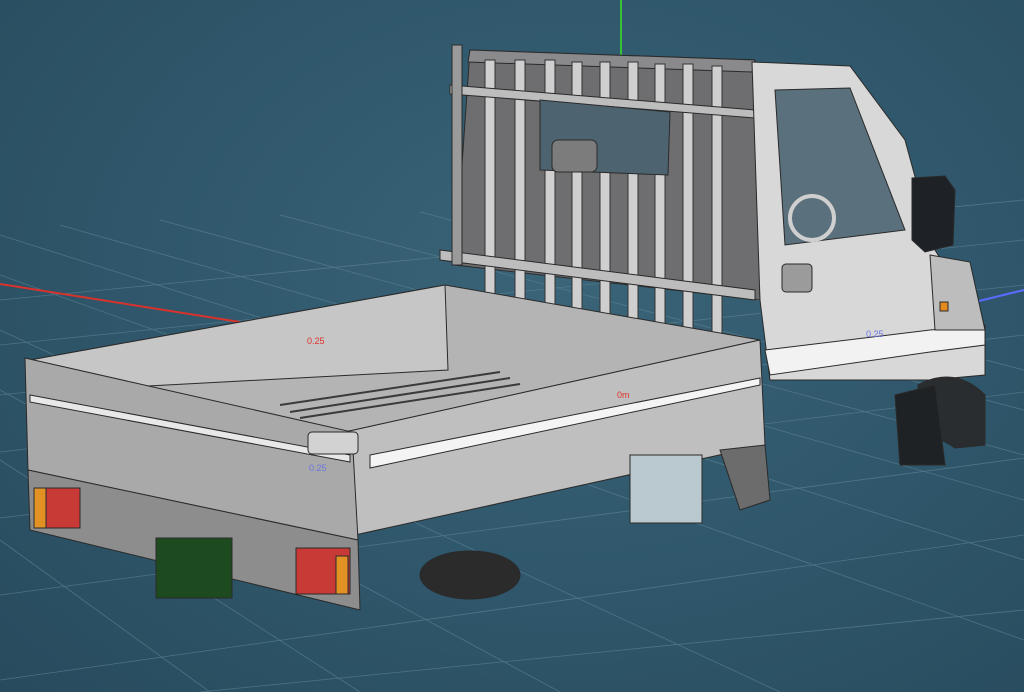 The width and height of the screenshot is (1024, 692). I want to click on tailgate-handle, so click(333, 443).